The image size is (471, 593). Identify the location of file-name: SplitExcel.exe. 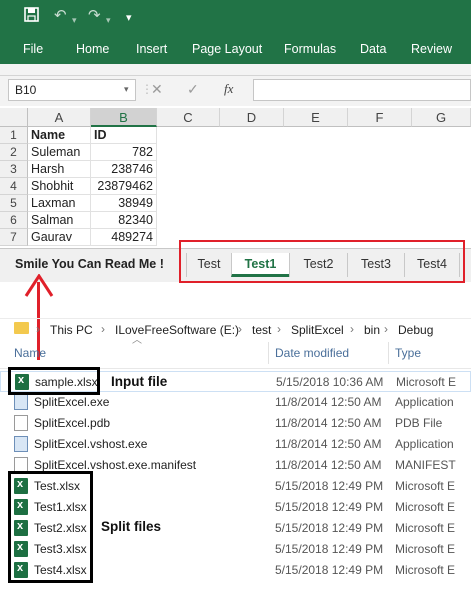
(72, 402).